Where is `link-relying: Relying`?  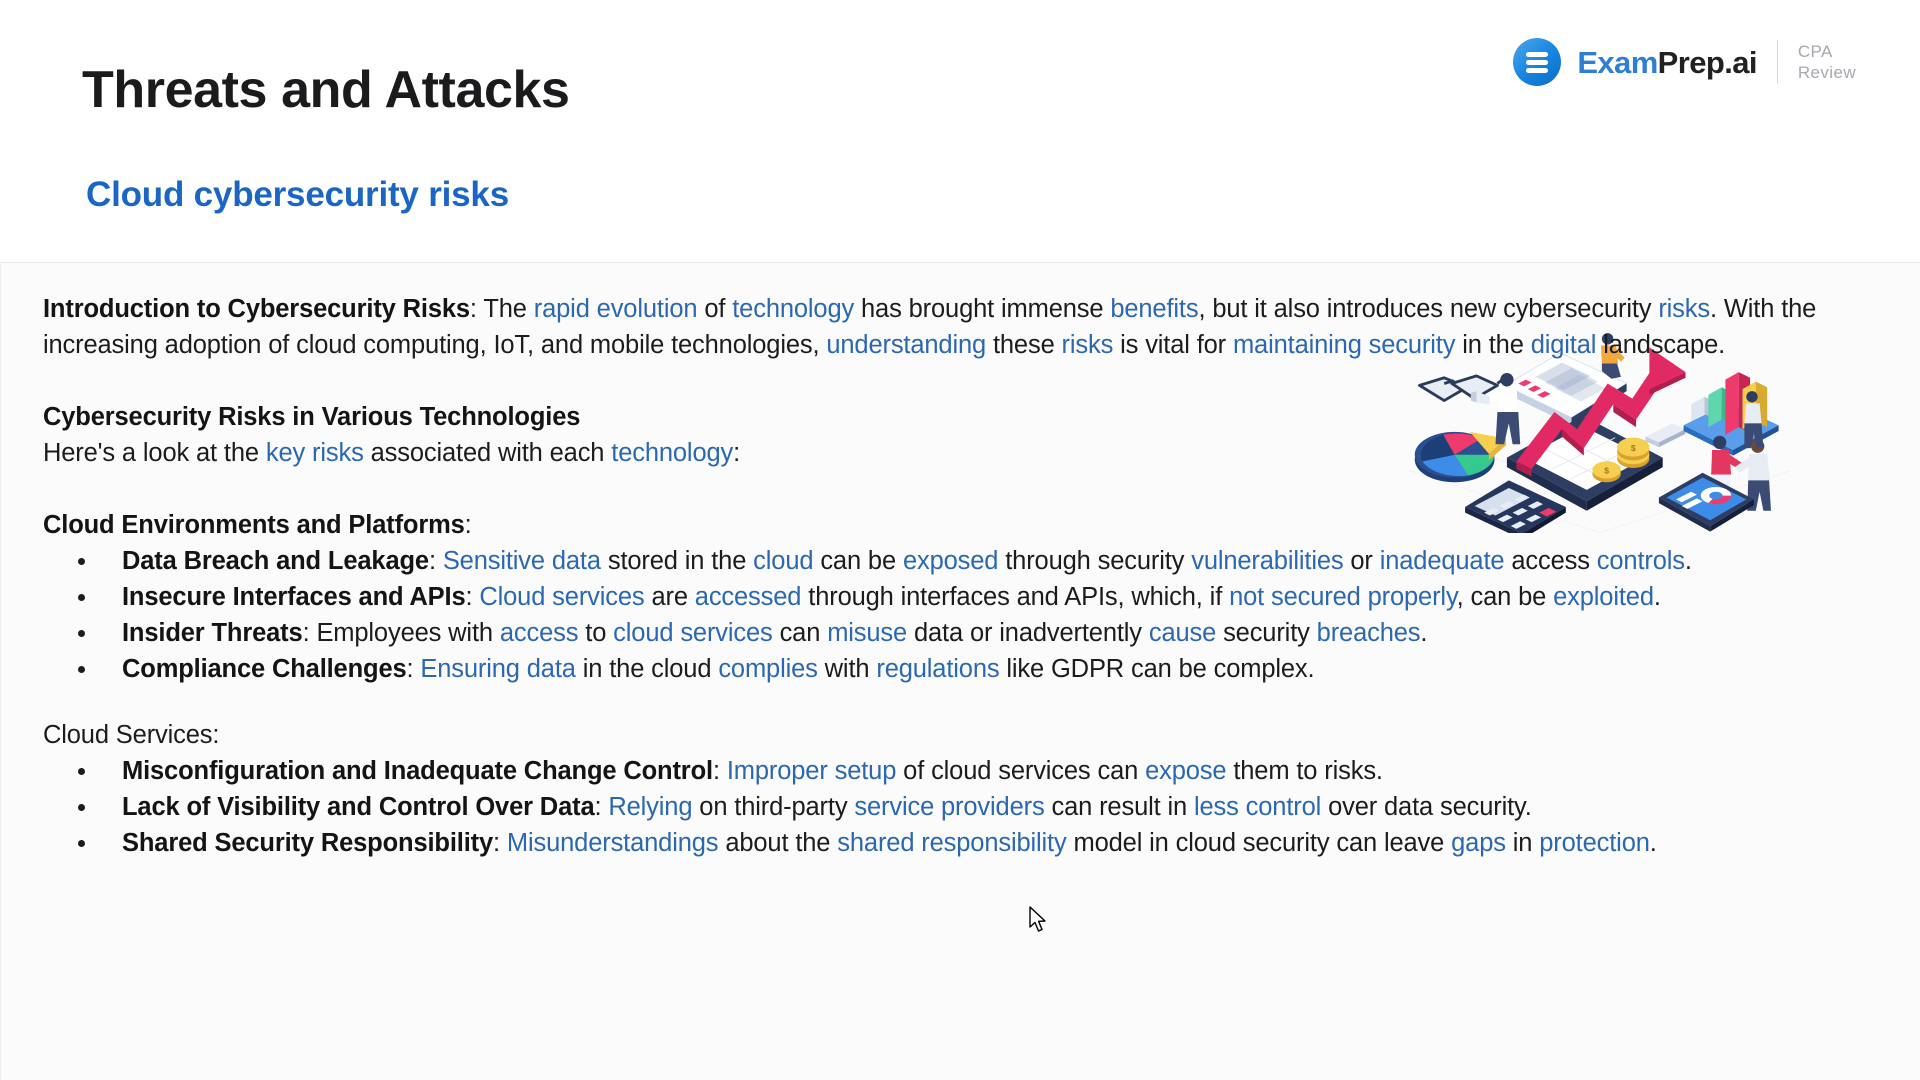
link-relying: Relying is located at coordinates (650, 807).